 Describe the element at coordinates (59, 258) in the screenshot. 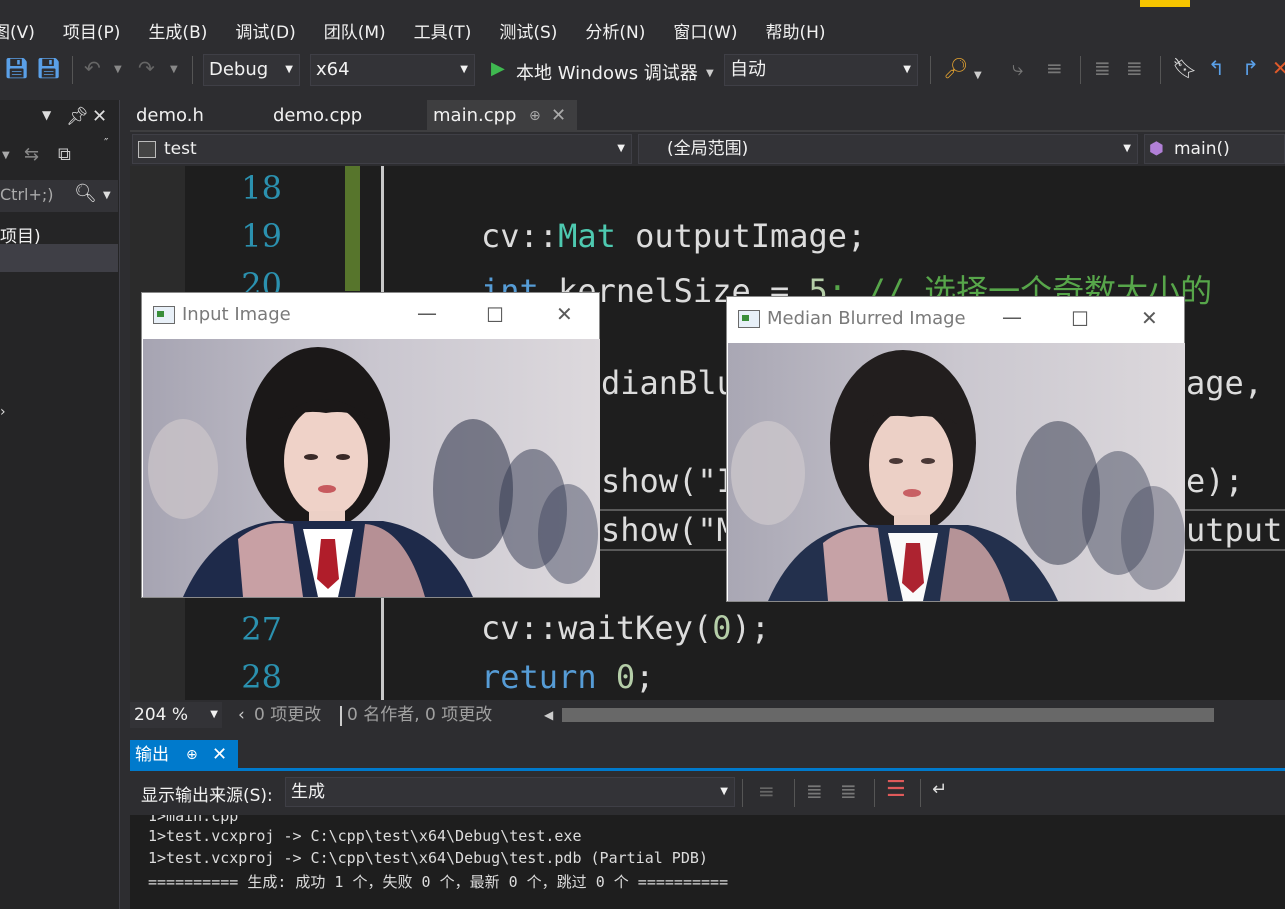

I see `selected-tree-item` at that location.